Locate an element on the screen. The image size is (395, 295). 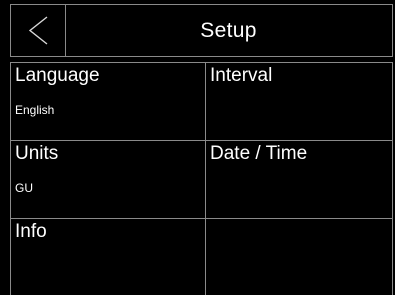
menu-item-value: English is located at coordinates (35, 110).